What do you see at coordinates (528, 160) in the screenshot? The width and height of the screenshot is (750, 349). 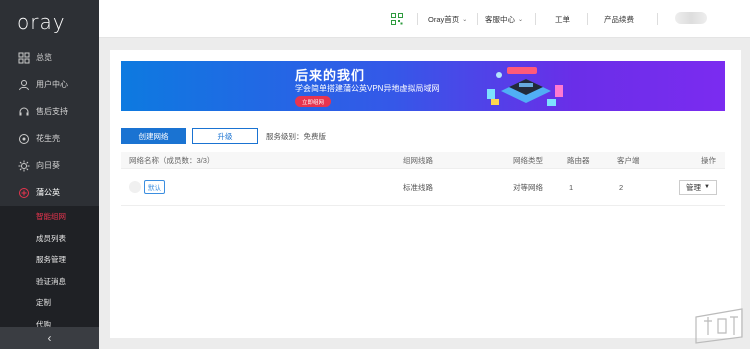 I see `col-type-header: 网络类型` at bounding box center [528, 160].